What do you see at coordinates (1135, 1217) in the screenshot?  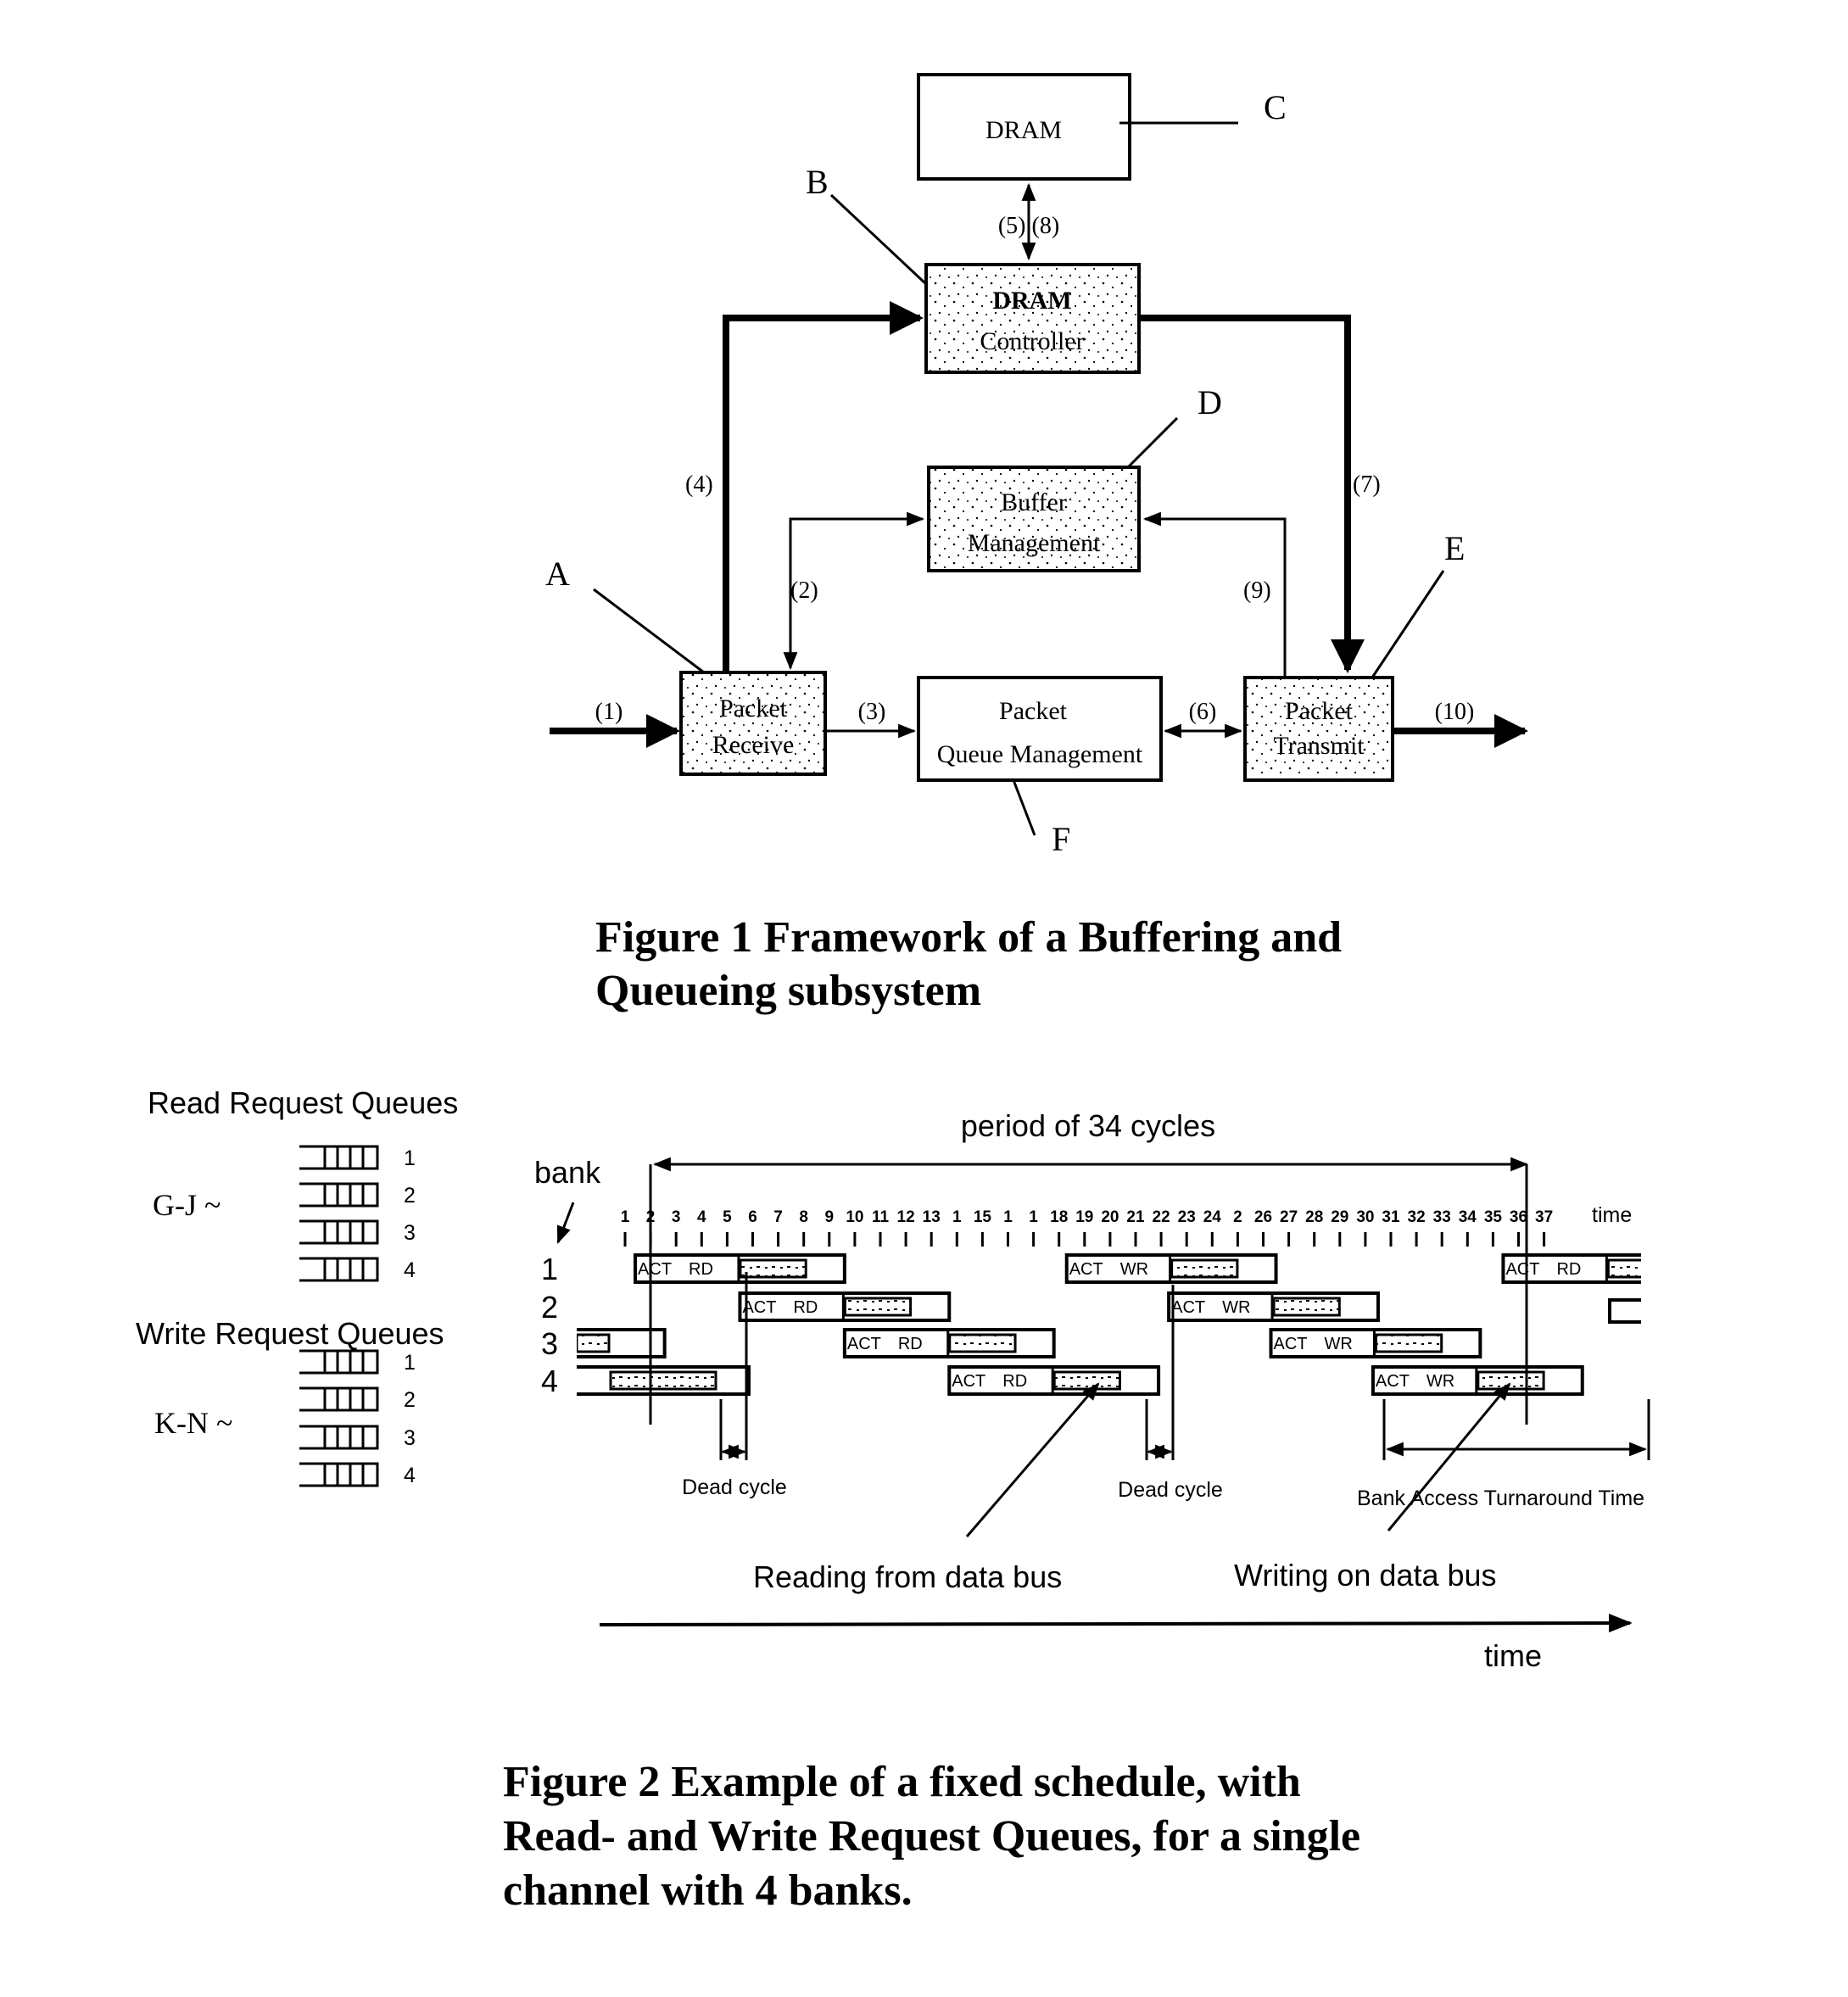 I see `cycle-label: 21` at bounding box center [1135, 1217].